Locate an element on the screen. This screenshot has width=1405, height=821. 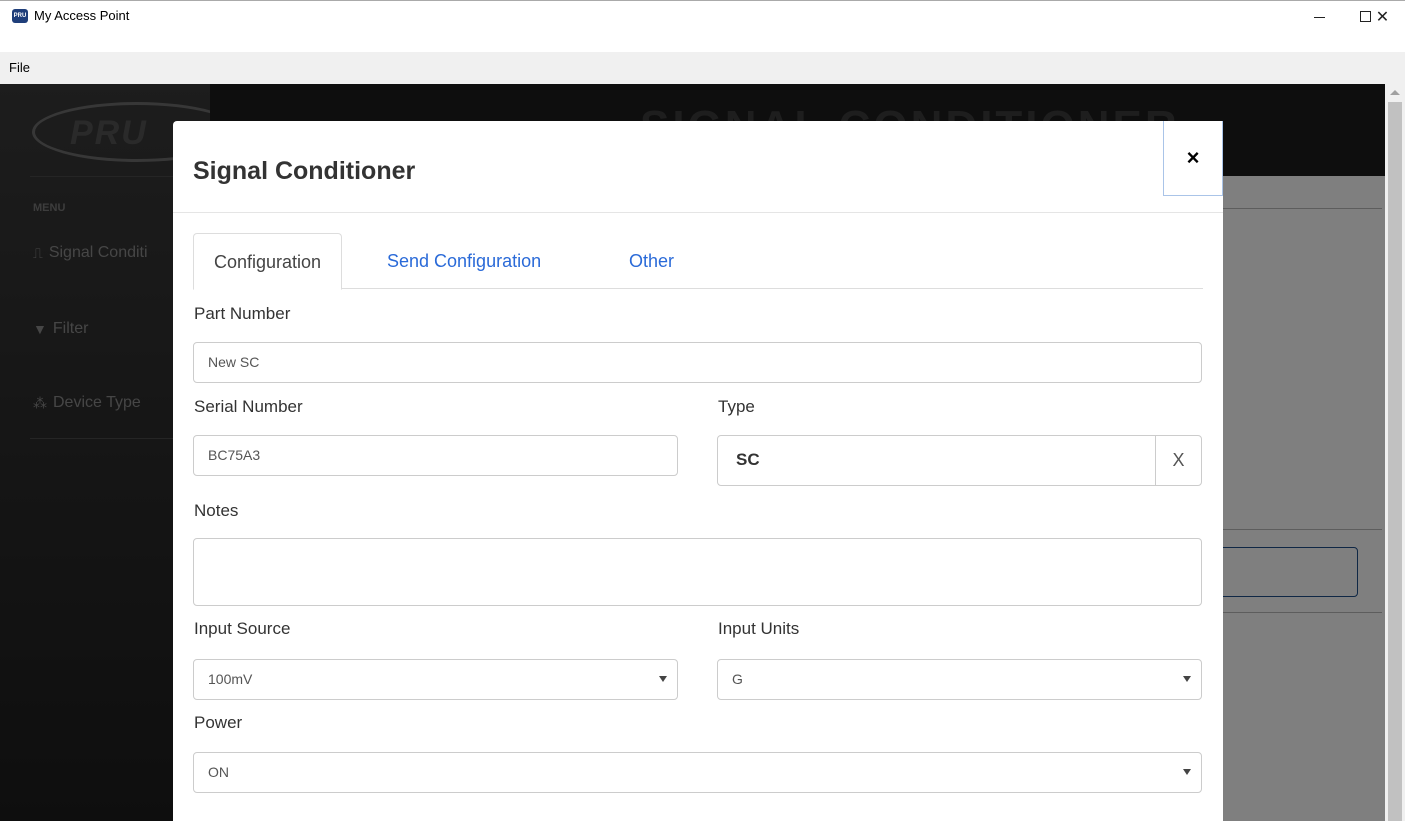
power-select: ON is located at coordinates (697, 772).